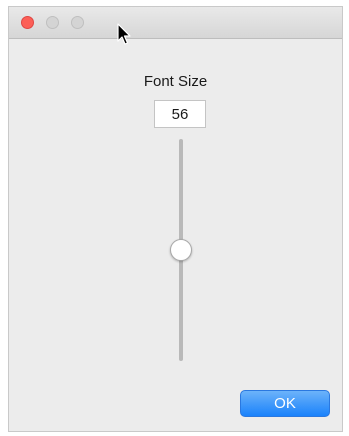 This screenshot has width=349, height=436. I want to click on zoom-window-button, so click(77, 22).